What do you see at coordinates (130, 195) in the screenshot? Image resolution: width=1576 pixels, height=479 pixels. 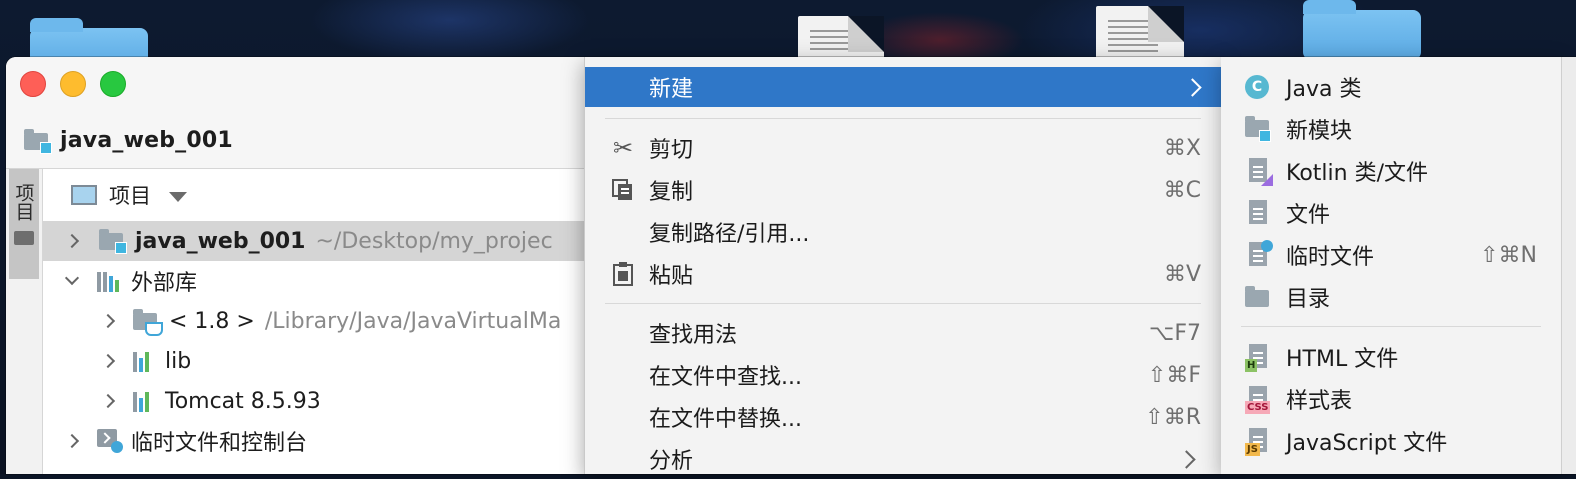 I see `project-view-selector: 项目` at bounding box center [130, 195].